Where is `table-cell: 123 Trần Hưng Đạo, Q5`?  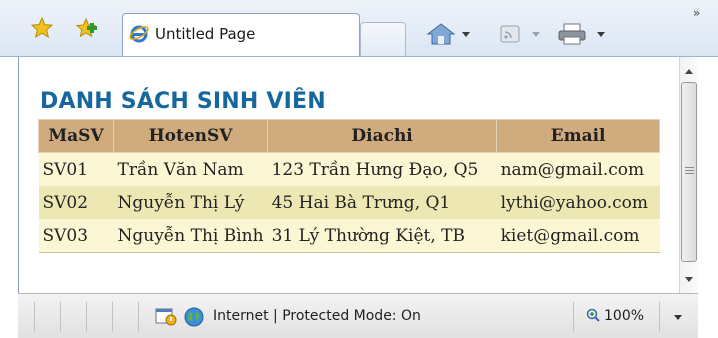 table-cell: 123 Trần Hưng Đạo, Q5 is located at coordinates (382, 169).